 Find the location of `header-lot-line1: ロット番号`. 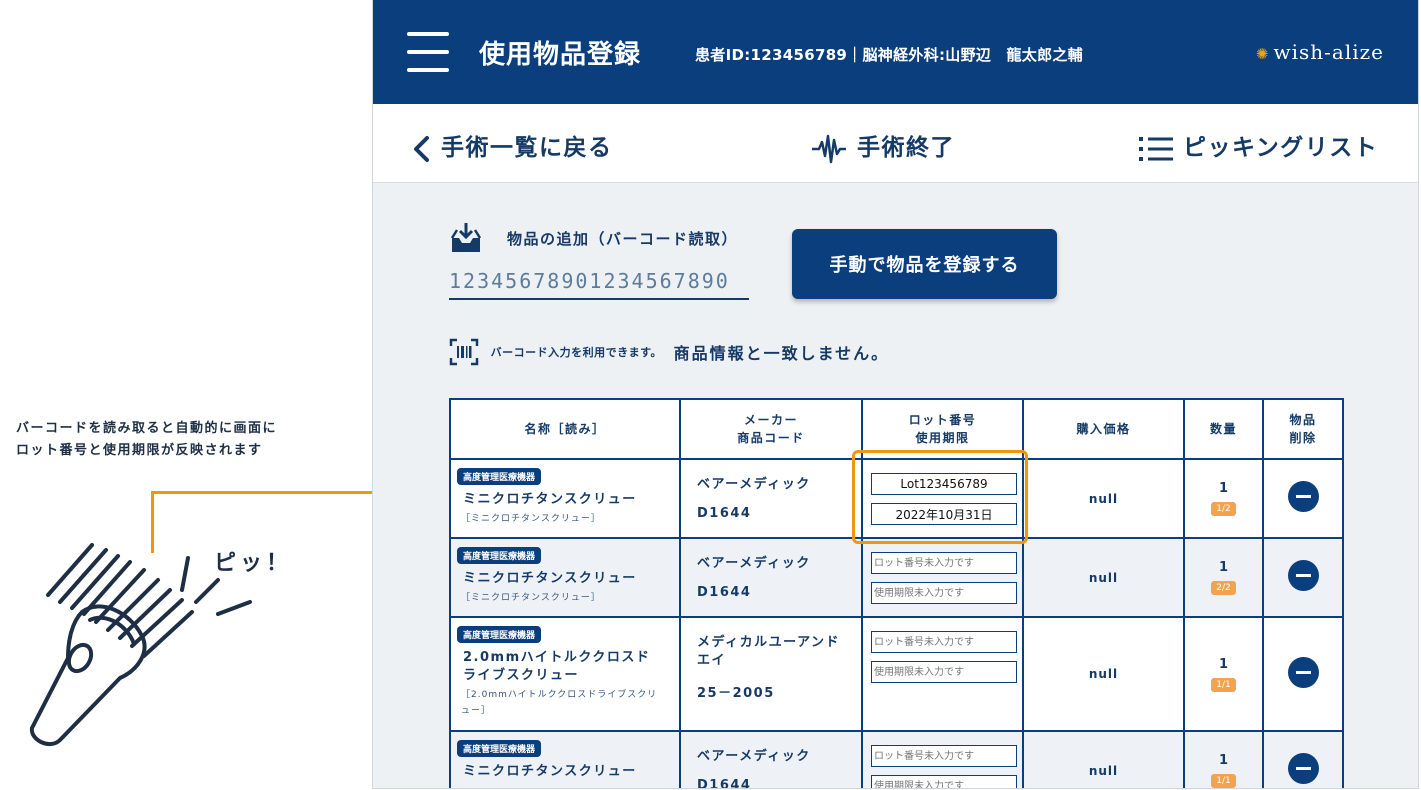

header-lot-line1: ロット番号 is located at coordinates (942, 420).